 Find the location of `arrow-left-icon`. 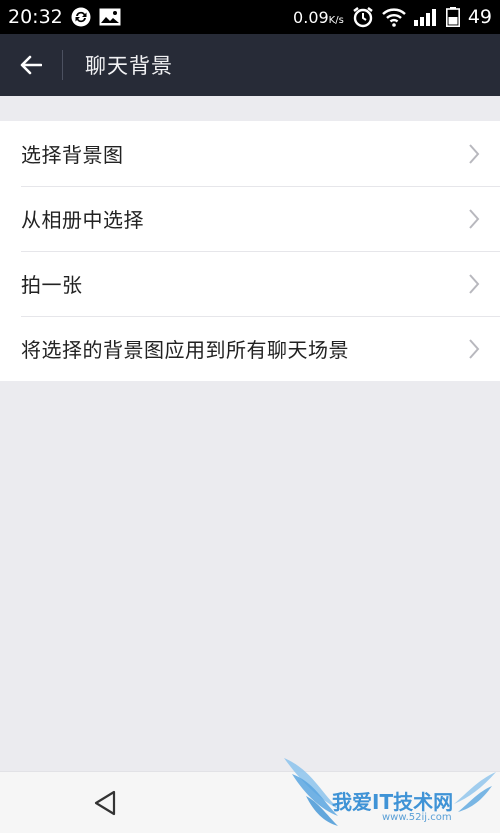

arrow-left-icon is located at coordinates (31, 65).